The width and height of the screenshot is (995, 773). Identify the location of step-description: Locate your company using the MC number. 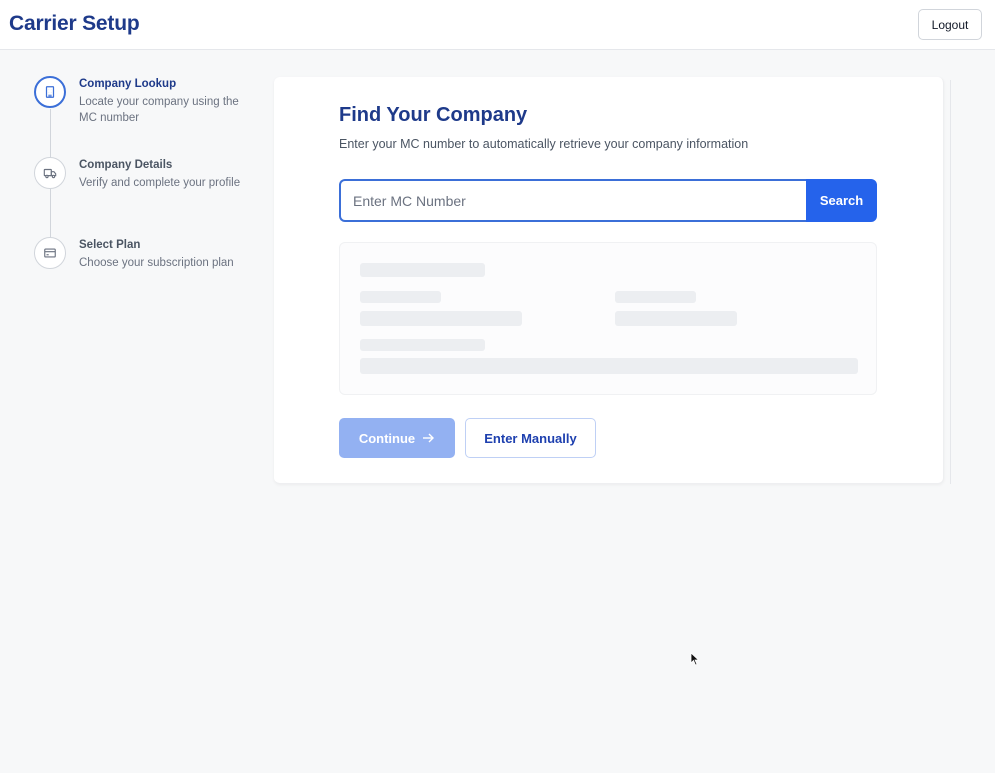
(159, 110).